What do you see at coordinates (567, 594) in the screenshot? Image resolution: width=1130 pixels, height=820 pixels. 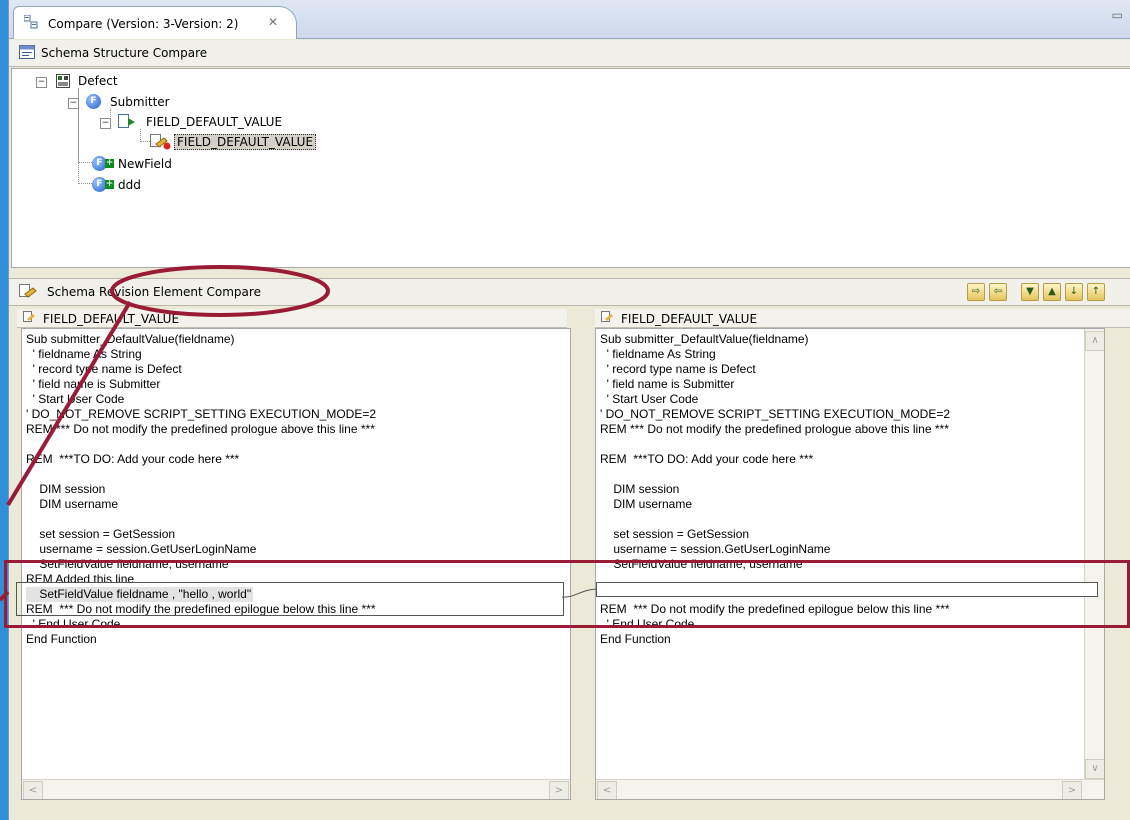 I see `annotation-highlight-box` at bounding box center [567, 594].